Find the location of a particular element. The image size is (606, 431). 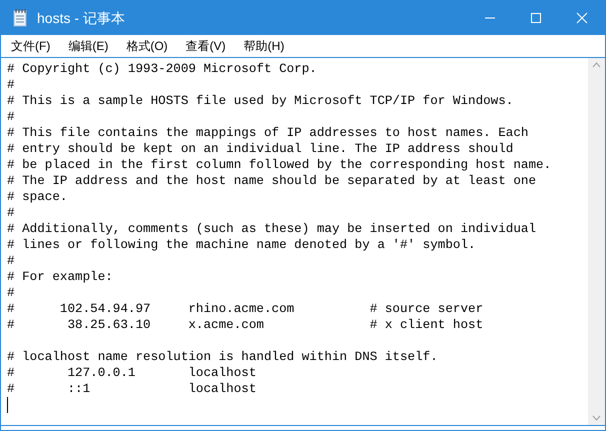

text-line: # This is a sample HOSTS file used by Microsoft TCP/IP for Windows. is located at coordinates (260, 101).